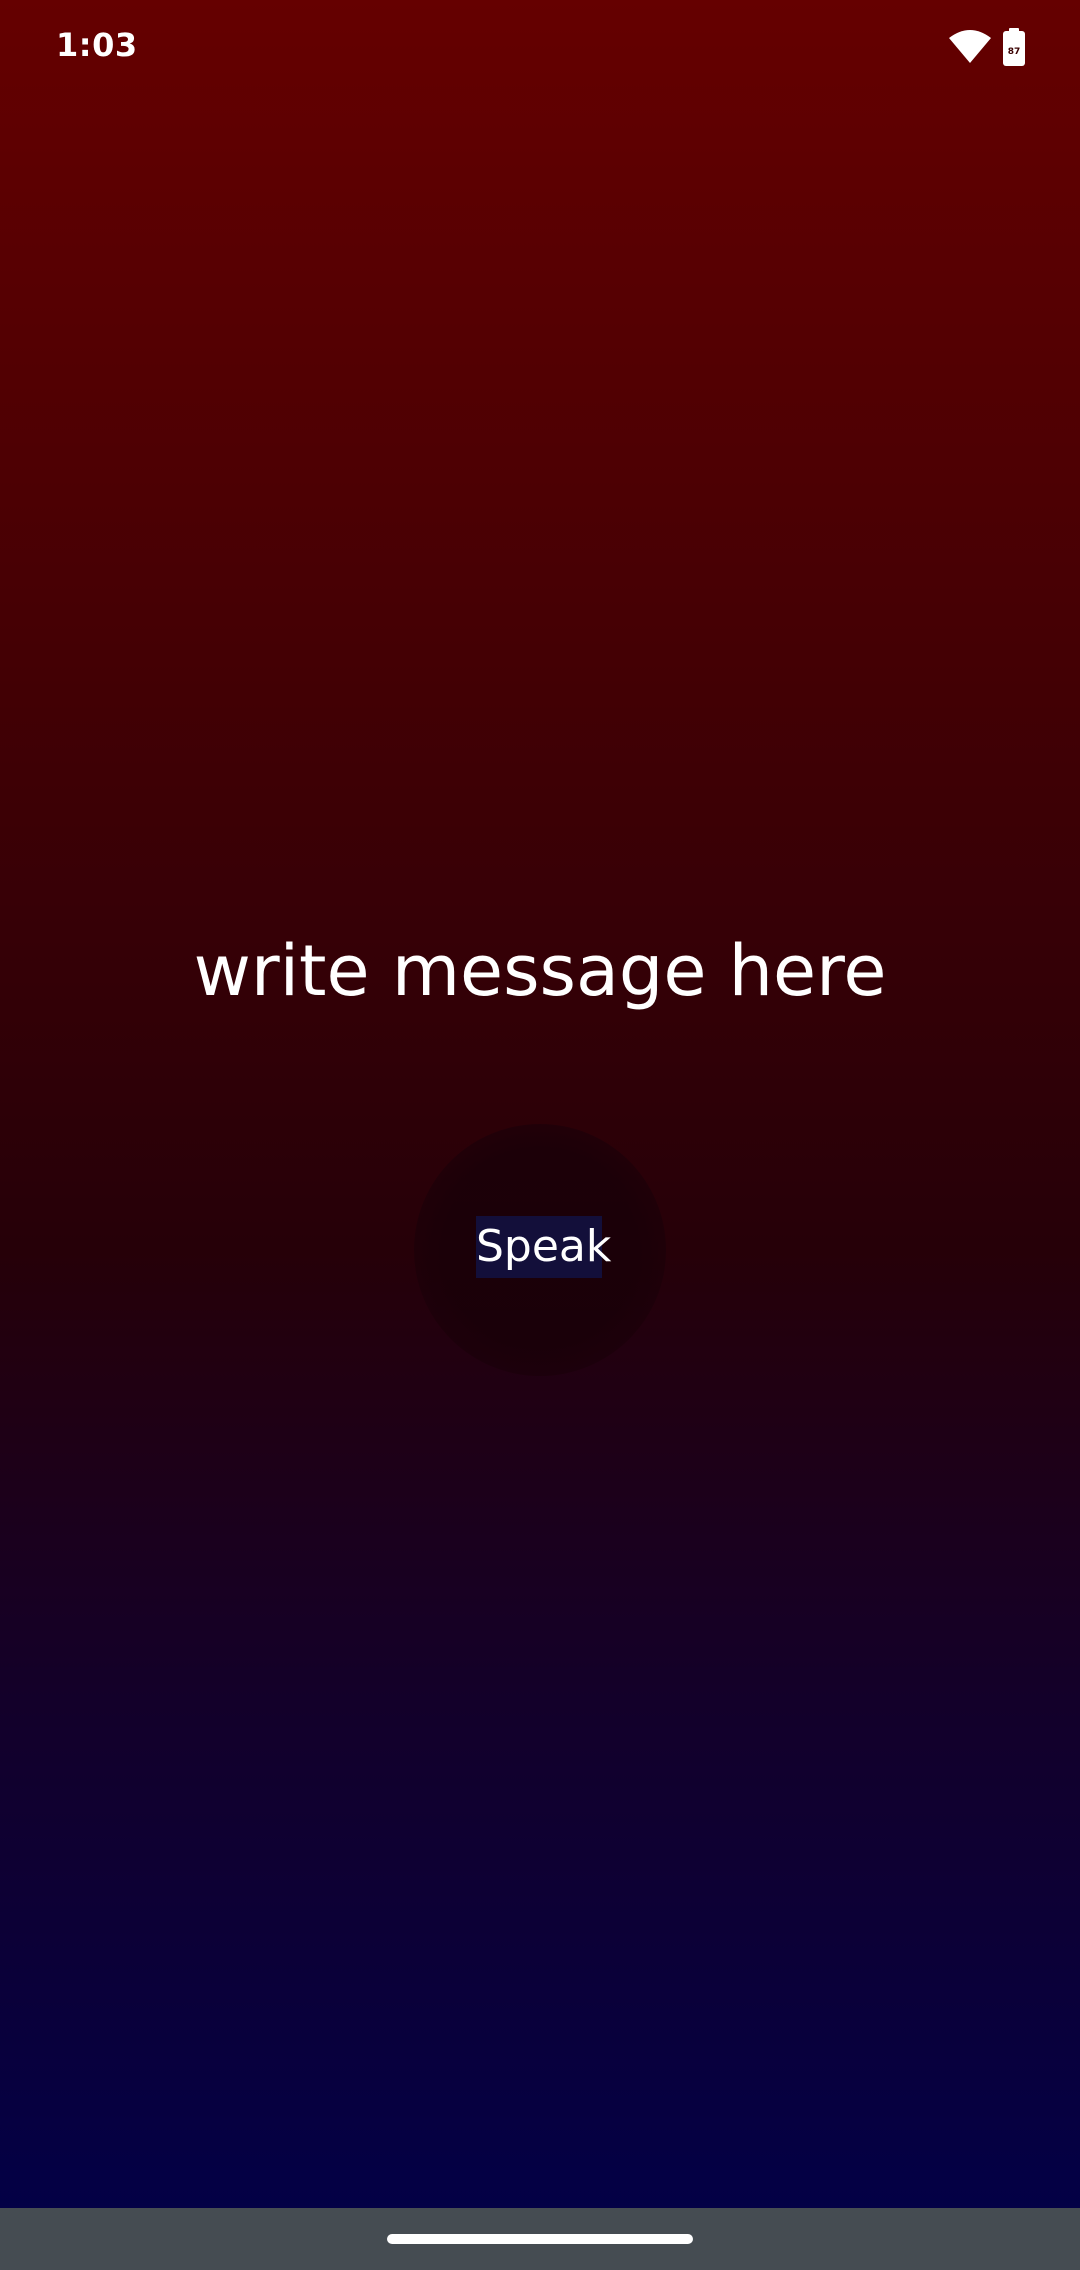  I want to click on battery-icon: 87, so click(1014, 47).